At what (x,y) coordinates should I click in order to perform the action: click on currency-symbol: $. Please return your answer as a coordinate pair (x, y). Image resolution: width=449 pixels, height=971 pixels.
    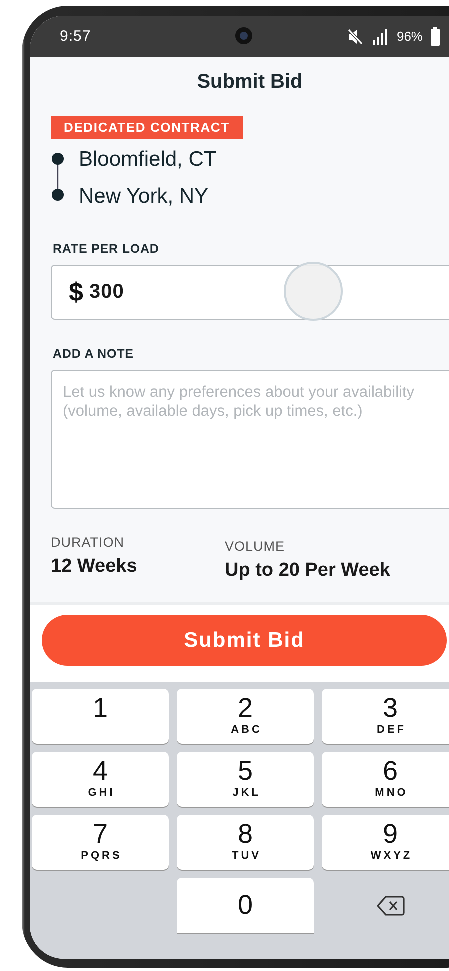
    Looking at the image, I should click on (76, 292).